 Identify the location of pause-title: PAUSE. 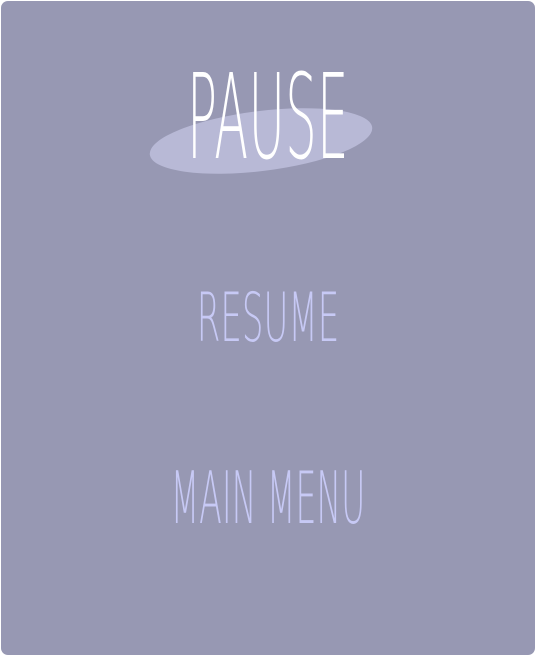
(268, 117).